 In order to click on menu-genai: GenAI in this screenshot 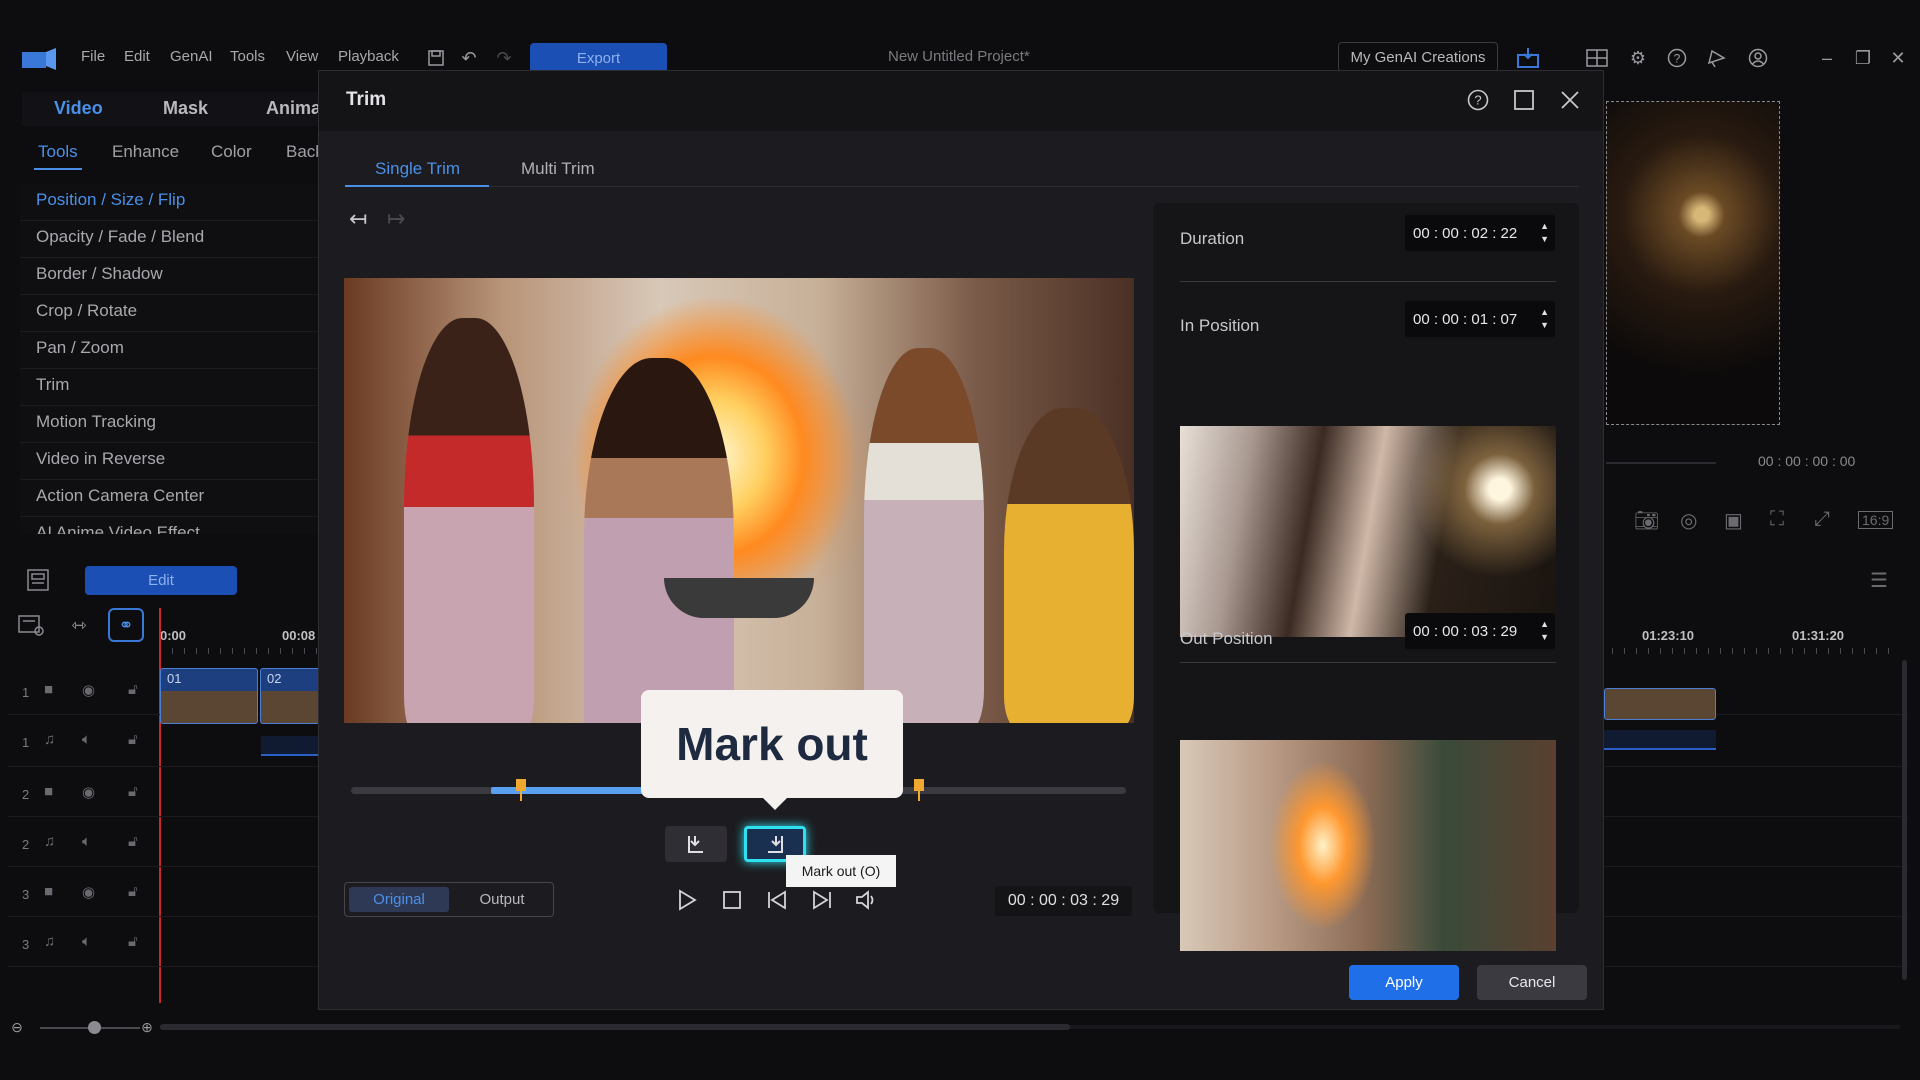, I will do `click(191, 56)`.